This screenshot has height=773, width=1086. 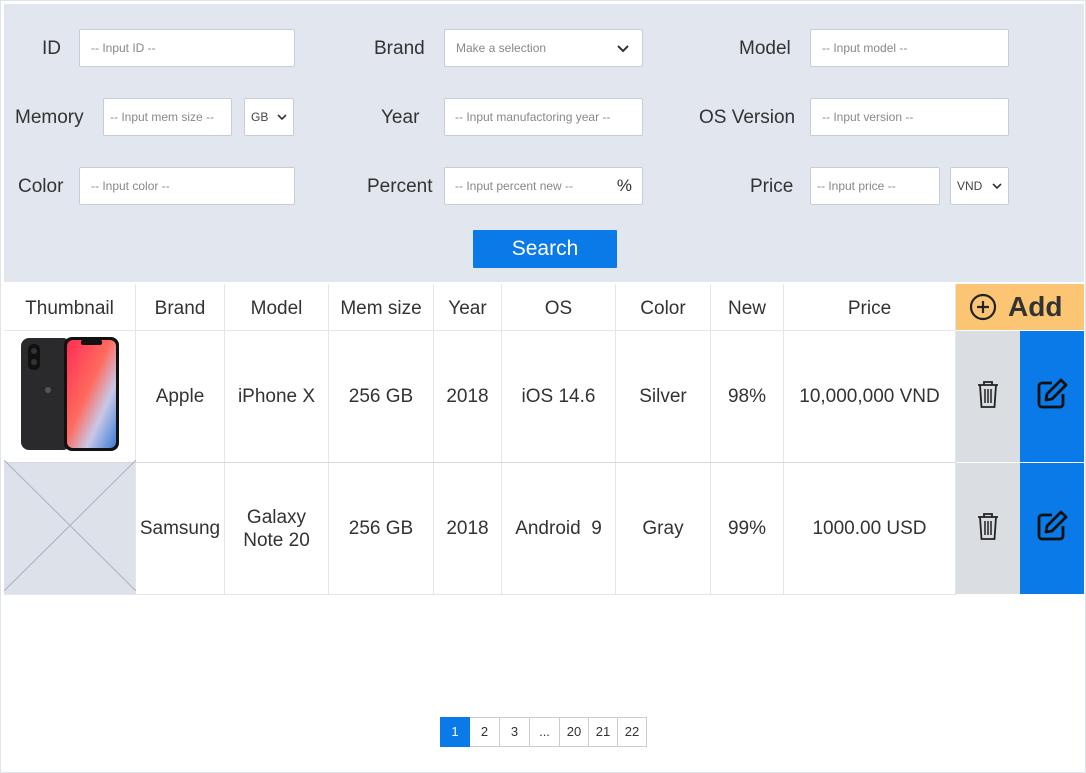 What do you see at coordinates (381, 307) in the screenshot?
I see `header-mem-size: Mem size` at bounding box center [381, 307].